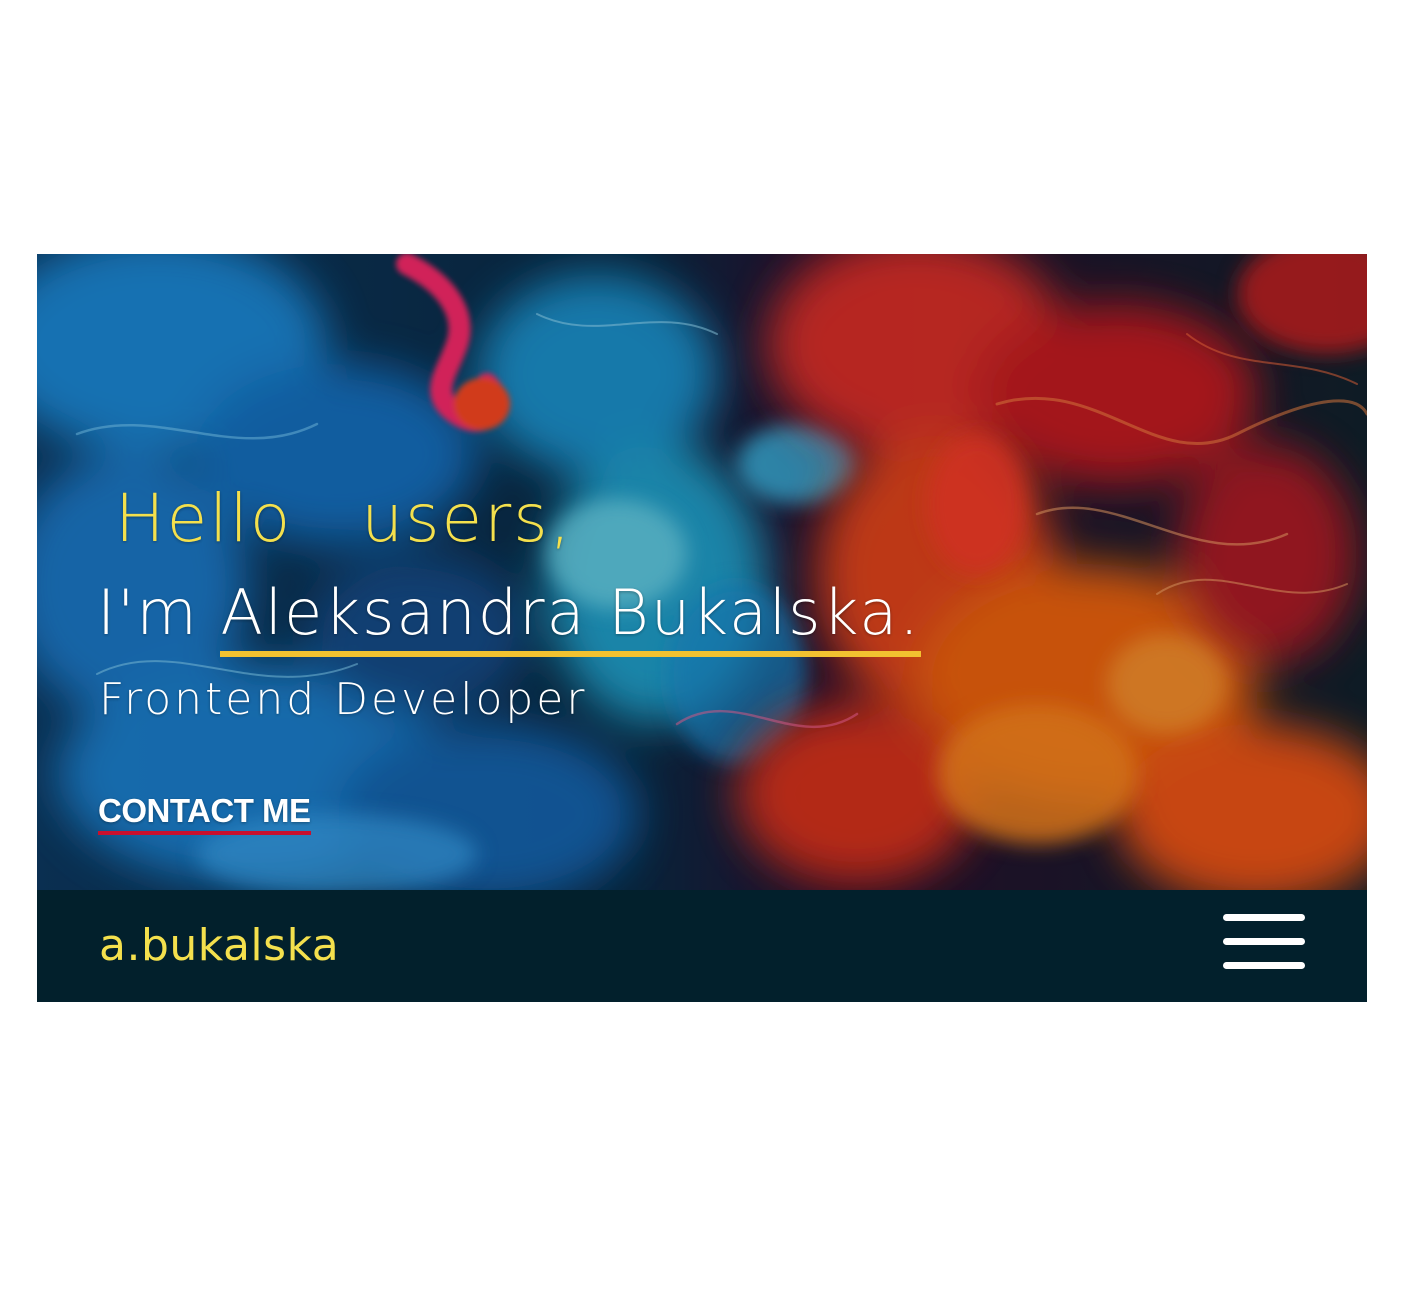 The width and height of the screenshot is (1403, 1305). What do you see at coordinates (1264, 965) in the screenshot?
I see `hamburger-line-bottom` at bounding box center [1264, 965].